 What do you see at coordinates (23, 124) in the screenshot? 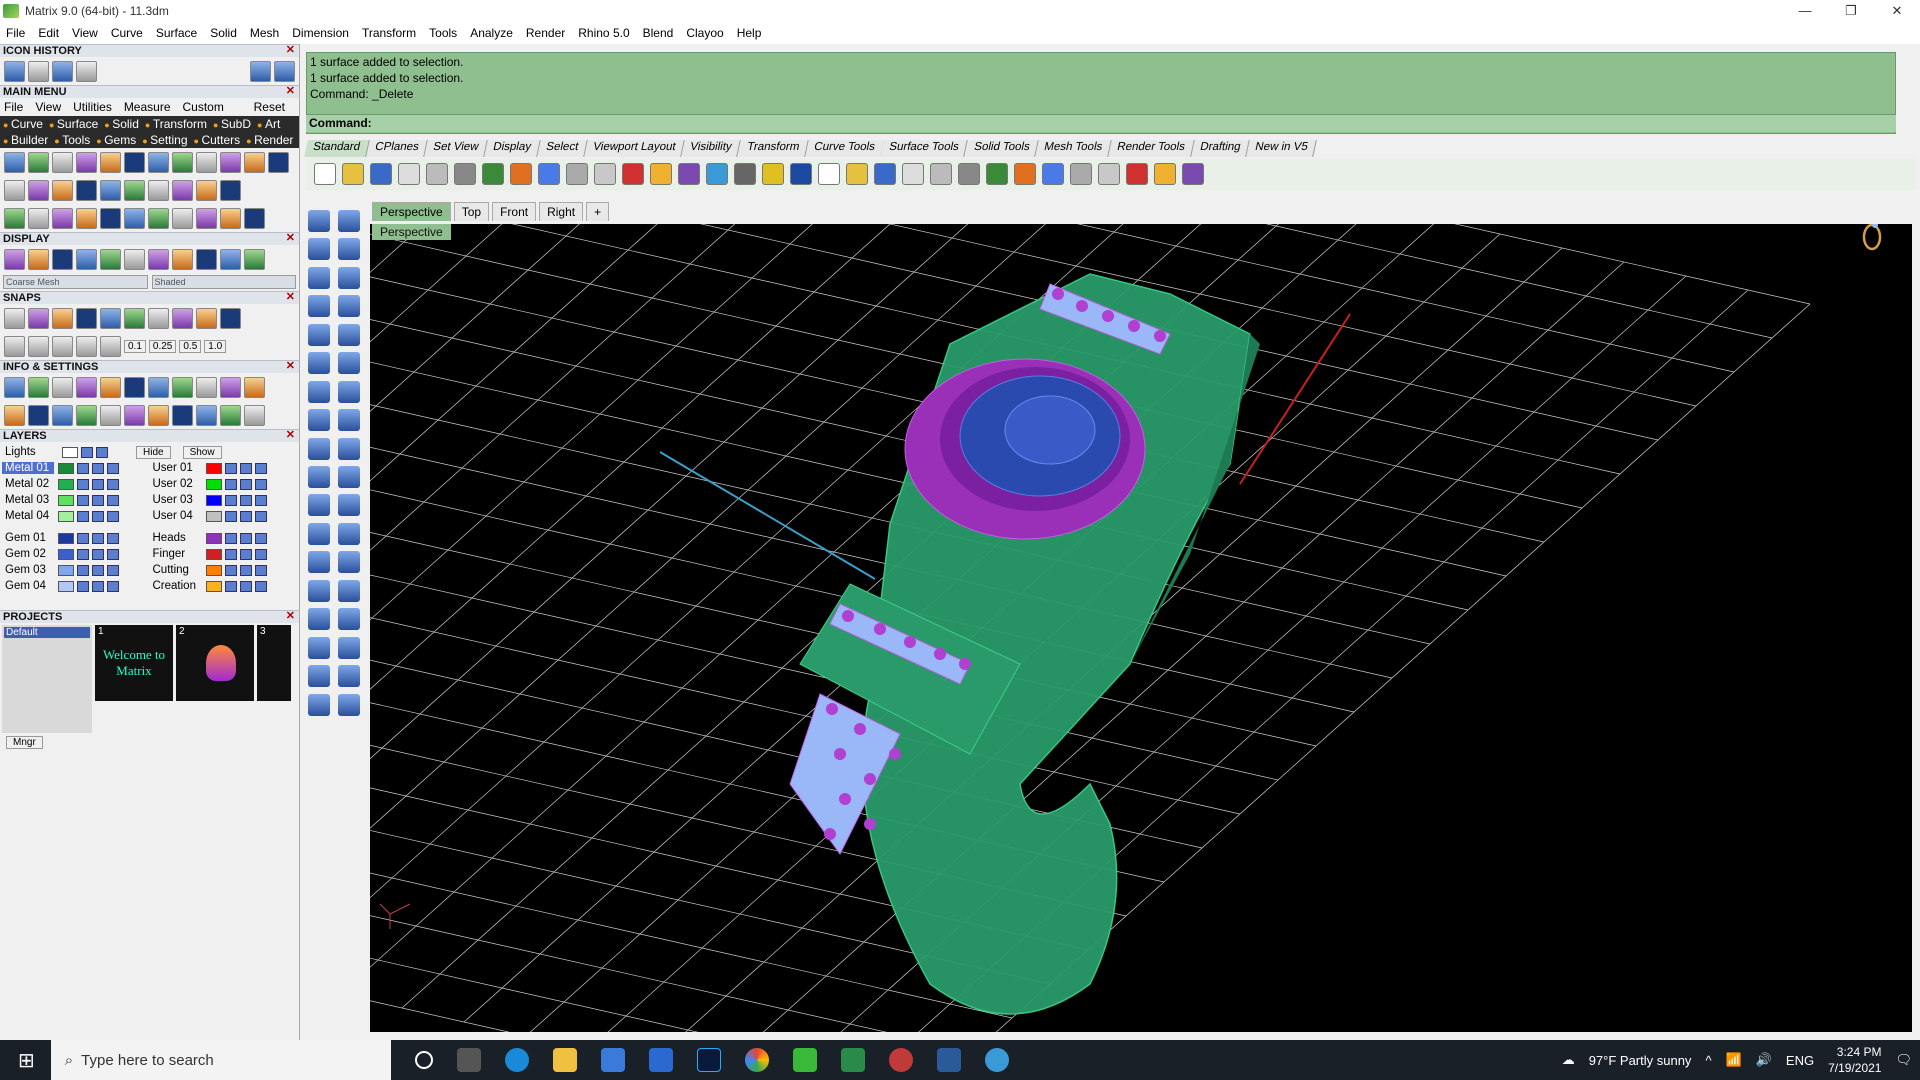
I see `category-curve: Curve` at bounding box center [23, 124].